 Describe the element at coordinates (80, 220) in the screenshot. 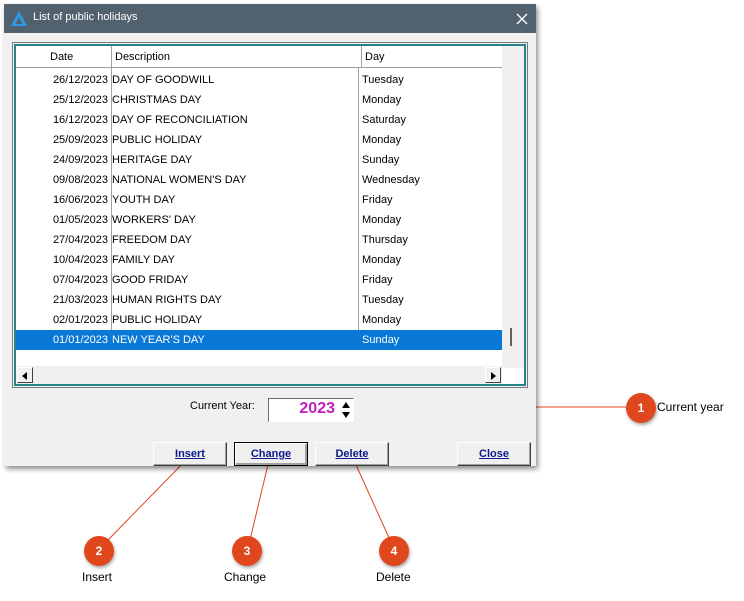

I see `cell-date: 01/05/2023` at that location.